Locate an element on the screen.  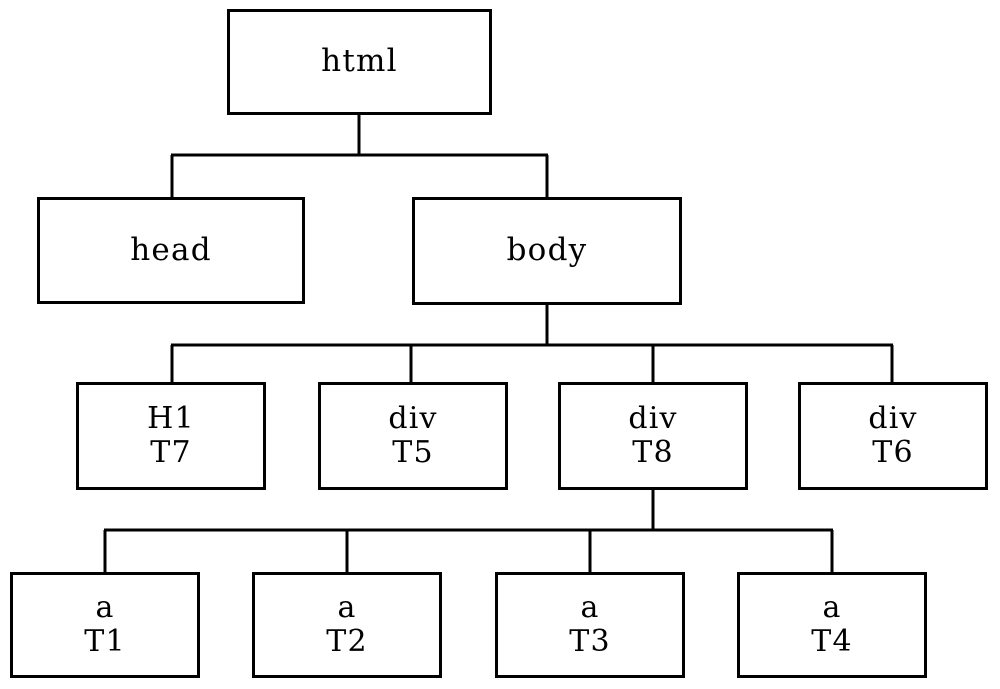
connector-body-to-children is located at coordinates (532, 343).